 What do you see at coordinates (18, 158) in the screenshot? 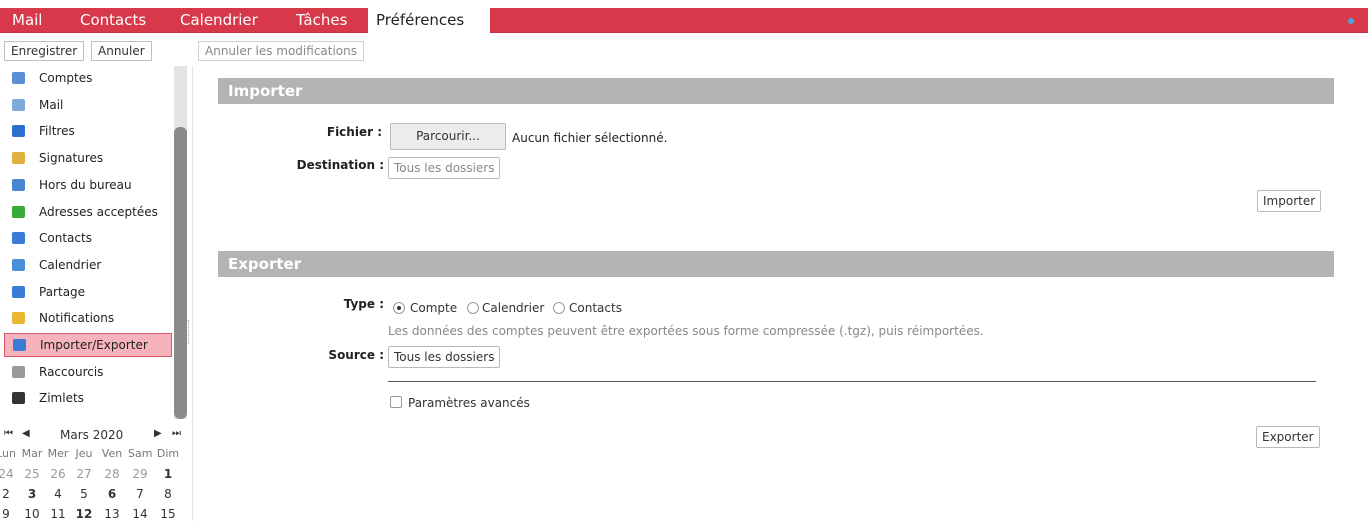
I see `signature-icon` at bounding box center [18, 158].